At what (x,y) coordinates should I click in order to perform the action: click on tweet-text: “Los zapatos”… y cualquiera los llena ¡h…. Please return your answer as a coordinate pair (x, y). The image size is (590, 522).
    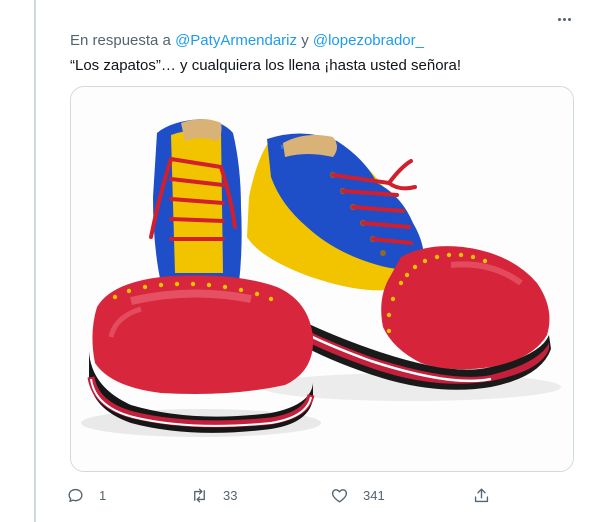
    Looking at the image, I should click on (266, 65).